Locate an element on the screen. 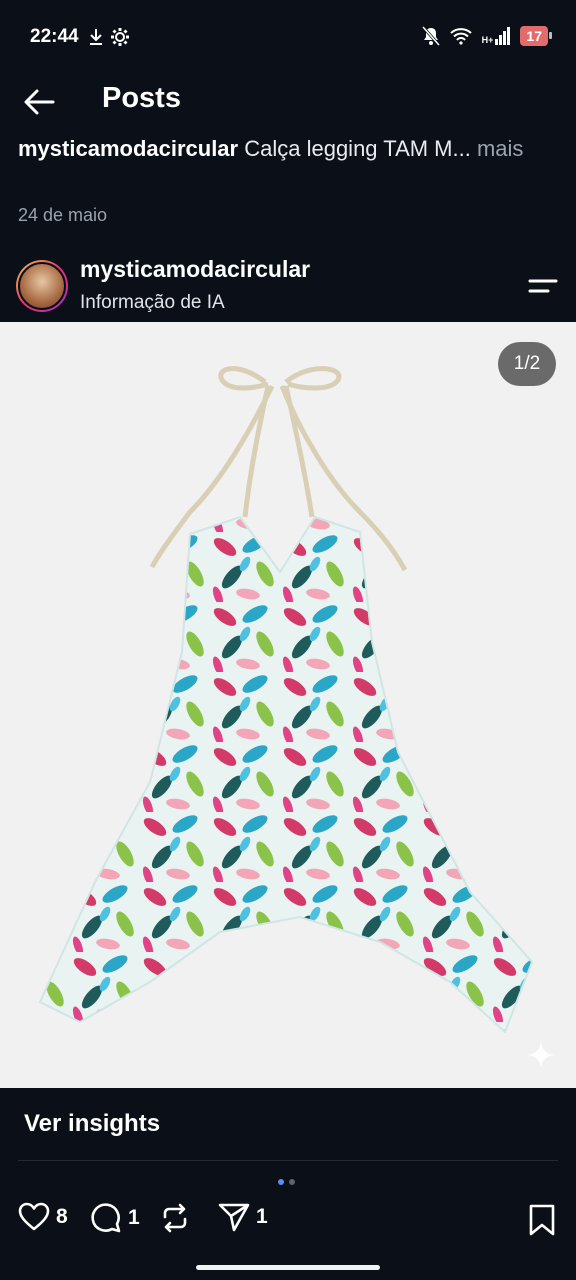 This screenshot has height=1280, width=576. repost-button is located at coordinates (178, 1218).